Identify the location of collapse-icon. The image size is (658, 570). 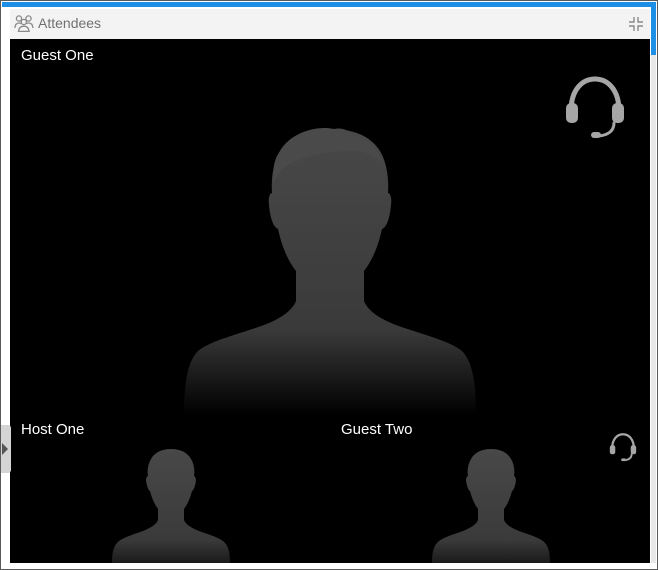
(636, 24).